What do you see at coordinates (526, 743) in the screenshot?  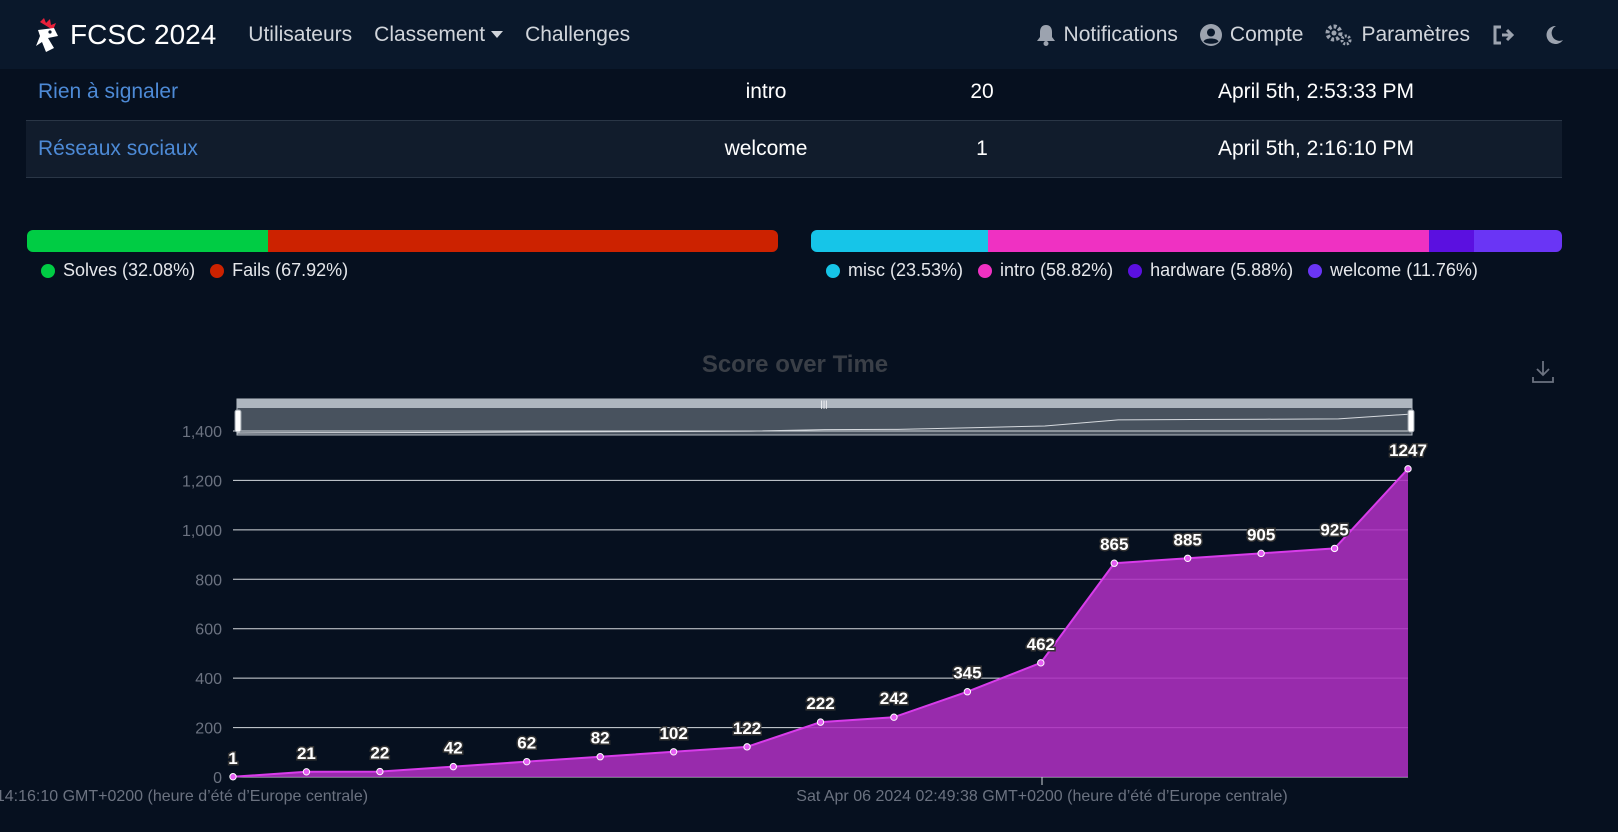 I see `data-label: 62` at bounding box center [526, 743].